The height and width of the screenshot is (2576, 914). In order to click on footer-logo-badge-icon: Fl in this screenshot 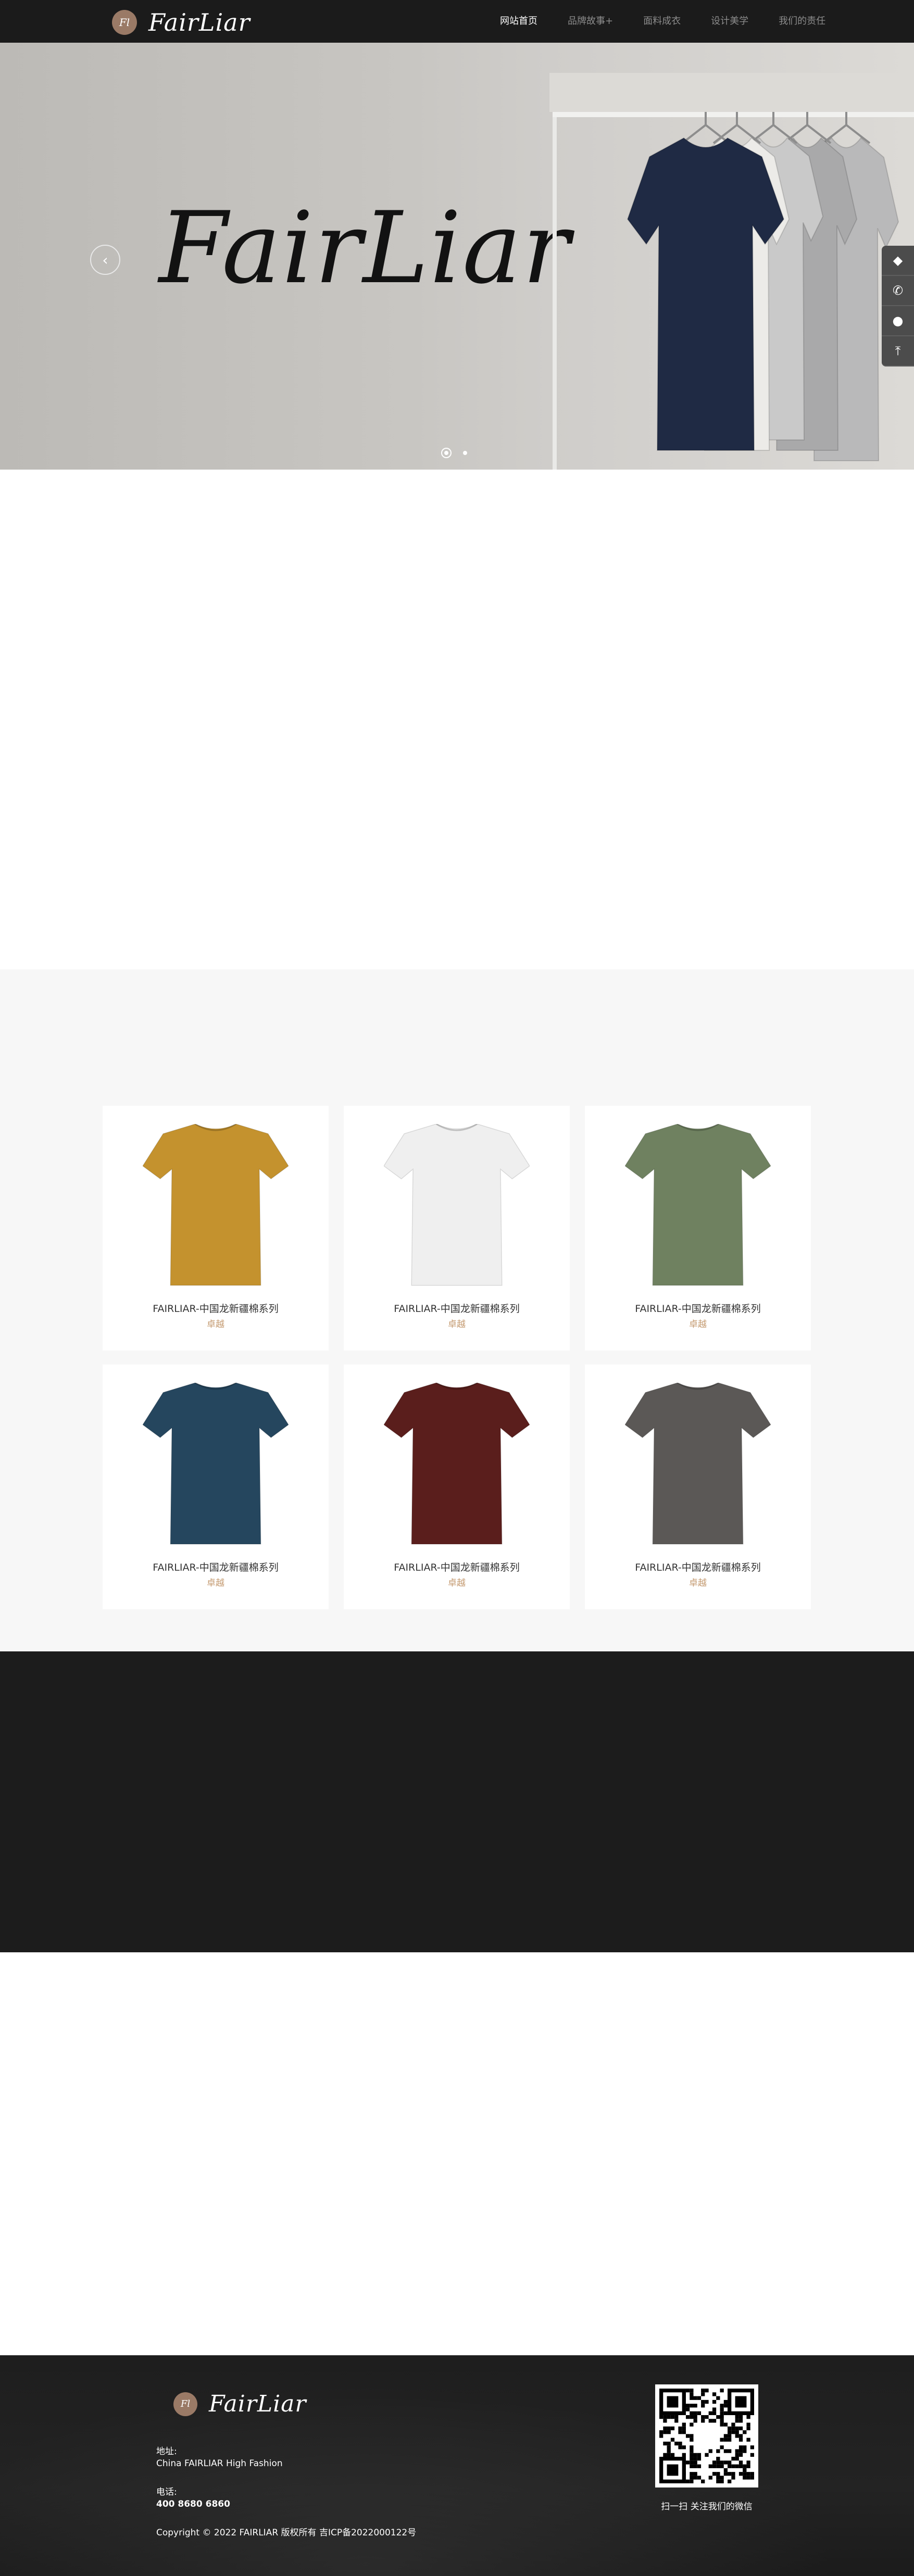, I will do `click(185, 2404)`.